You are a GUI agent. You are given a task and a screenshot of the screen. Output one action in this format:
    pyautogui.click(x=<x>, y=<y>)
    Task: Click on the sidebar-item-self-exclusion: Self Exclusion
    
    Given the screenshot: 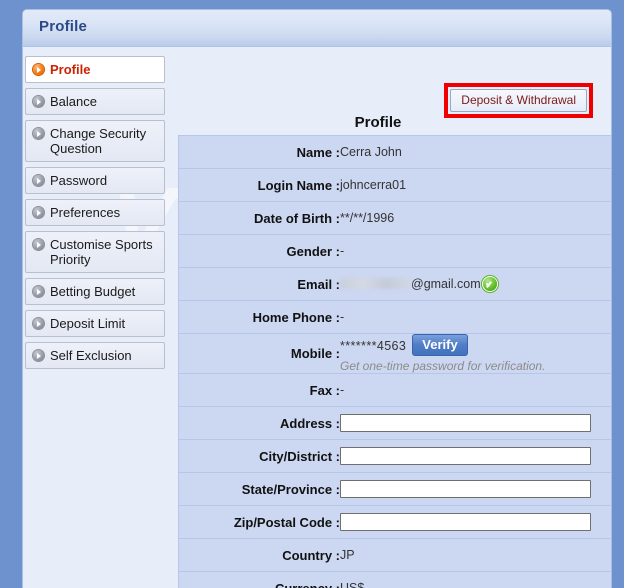 What is the action you would take?
    pyautogui.click(x=95, y=355)
    